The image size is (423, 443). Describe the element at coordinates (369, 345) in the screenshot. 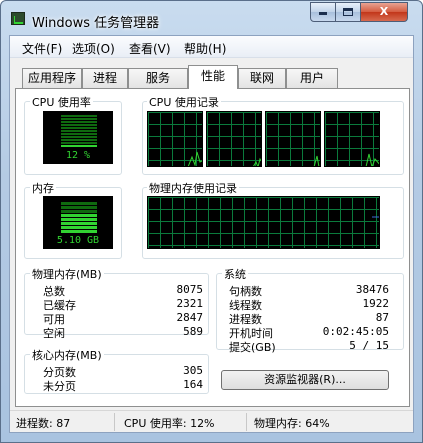

I see `system-commit-value: 5 / 15` at that location.